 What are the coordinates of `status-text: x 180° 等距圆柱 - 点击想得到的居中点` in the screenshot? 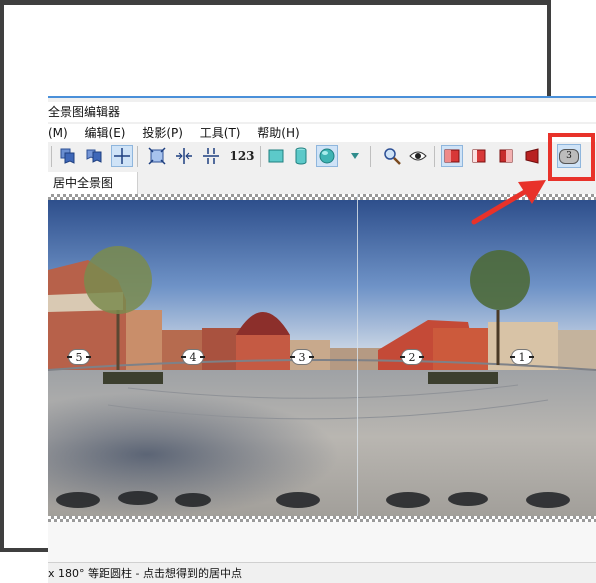 It's located at (145, 573).